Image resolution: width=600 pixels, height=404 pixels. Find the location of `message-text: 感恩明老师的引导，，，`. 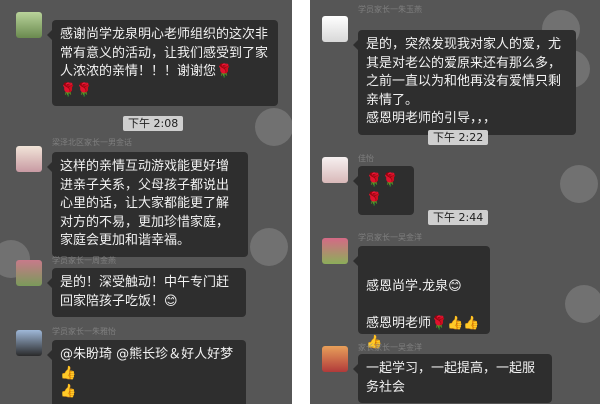

message-text: 感恩明老师的引导，，， is located at coordinates (431, 118).